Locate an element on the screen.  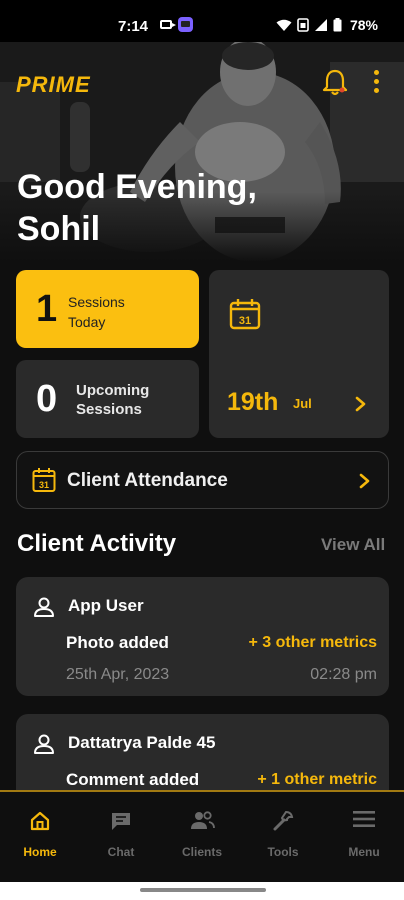
client-attendance-label: Client Attendance is located at coordinates (147, 480).